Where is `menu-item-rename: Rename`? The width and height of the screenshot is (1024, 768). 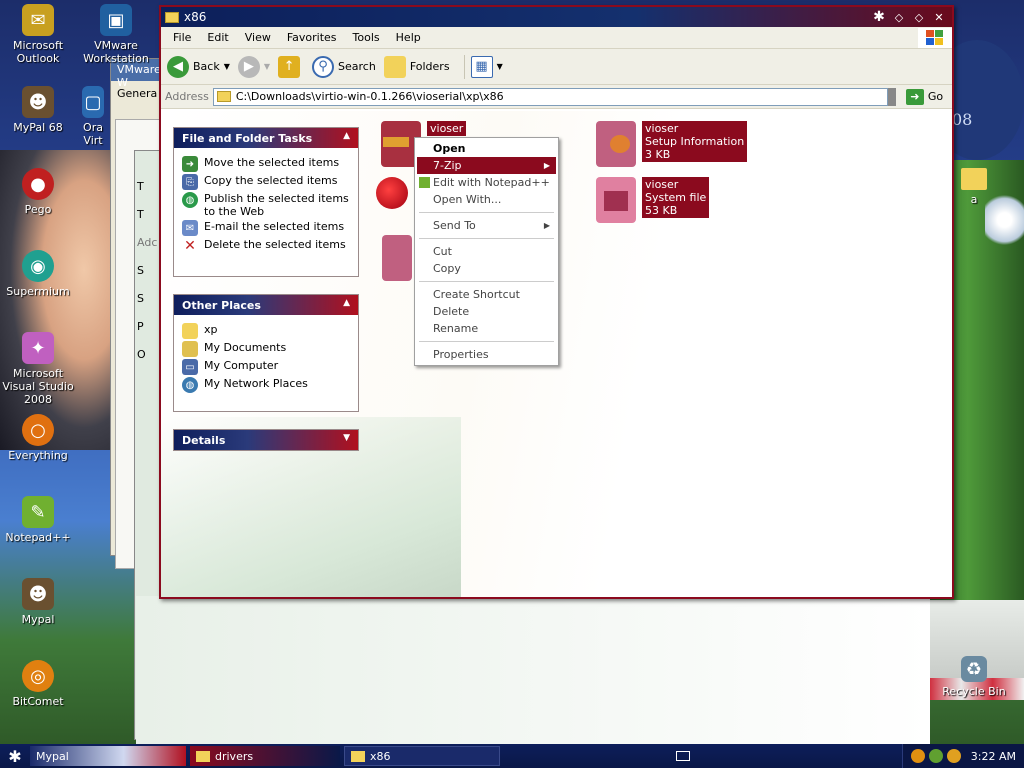
menu-item-rename: Rename is located at coordinates (486, 328).